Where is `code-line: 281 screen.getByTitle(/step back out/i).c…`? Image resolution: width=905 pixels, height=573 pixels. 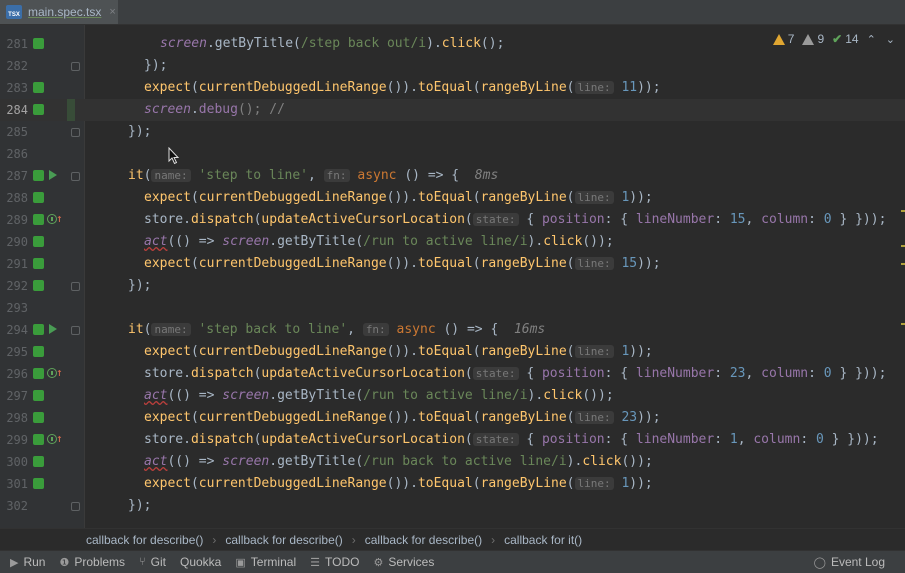 code-line: 281 screen.getByTitle(/step back out/i).c… is located at coordinates (452, 44).